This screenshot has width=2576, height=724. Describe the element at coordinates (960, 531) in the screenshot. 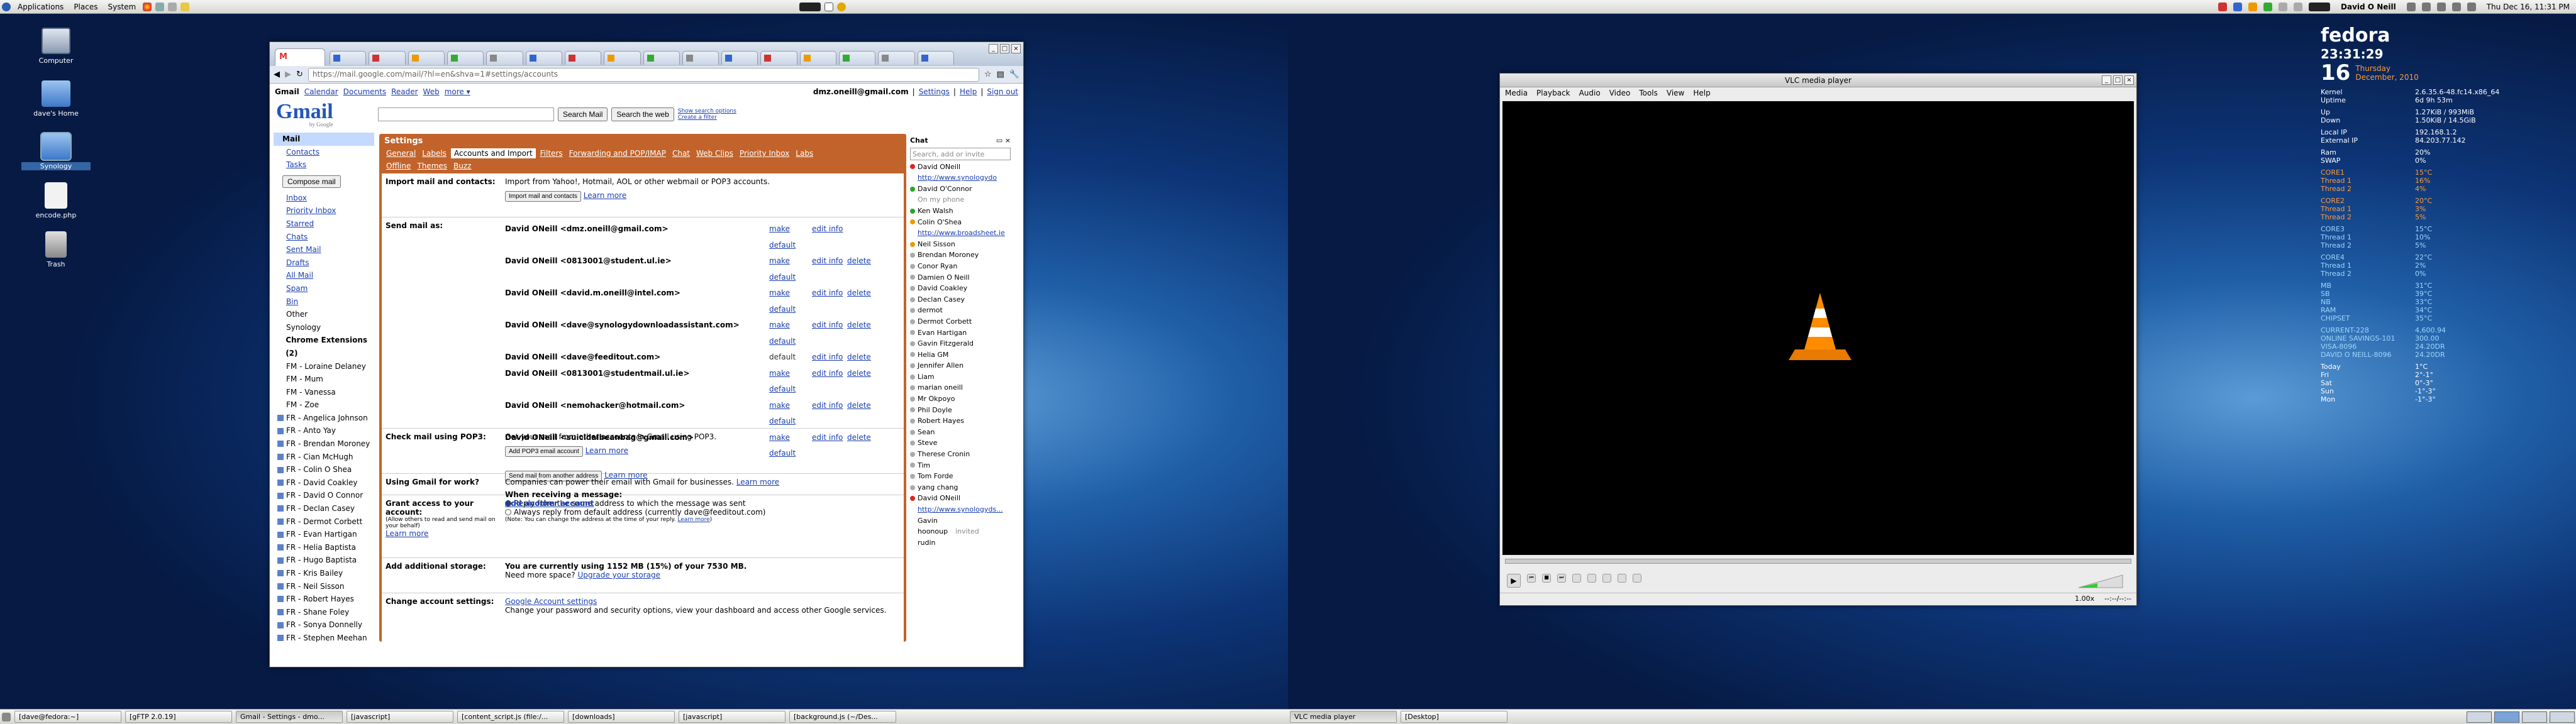

I see `chat-contact: hoonoup invited` at that location.